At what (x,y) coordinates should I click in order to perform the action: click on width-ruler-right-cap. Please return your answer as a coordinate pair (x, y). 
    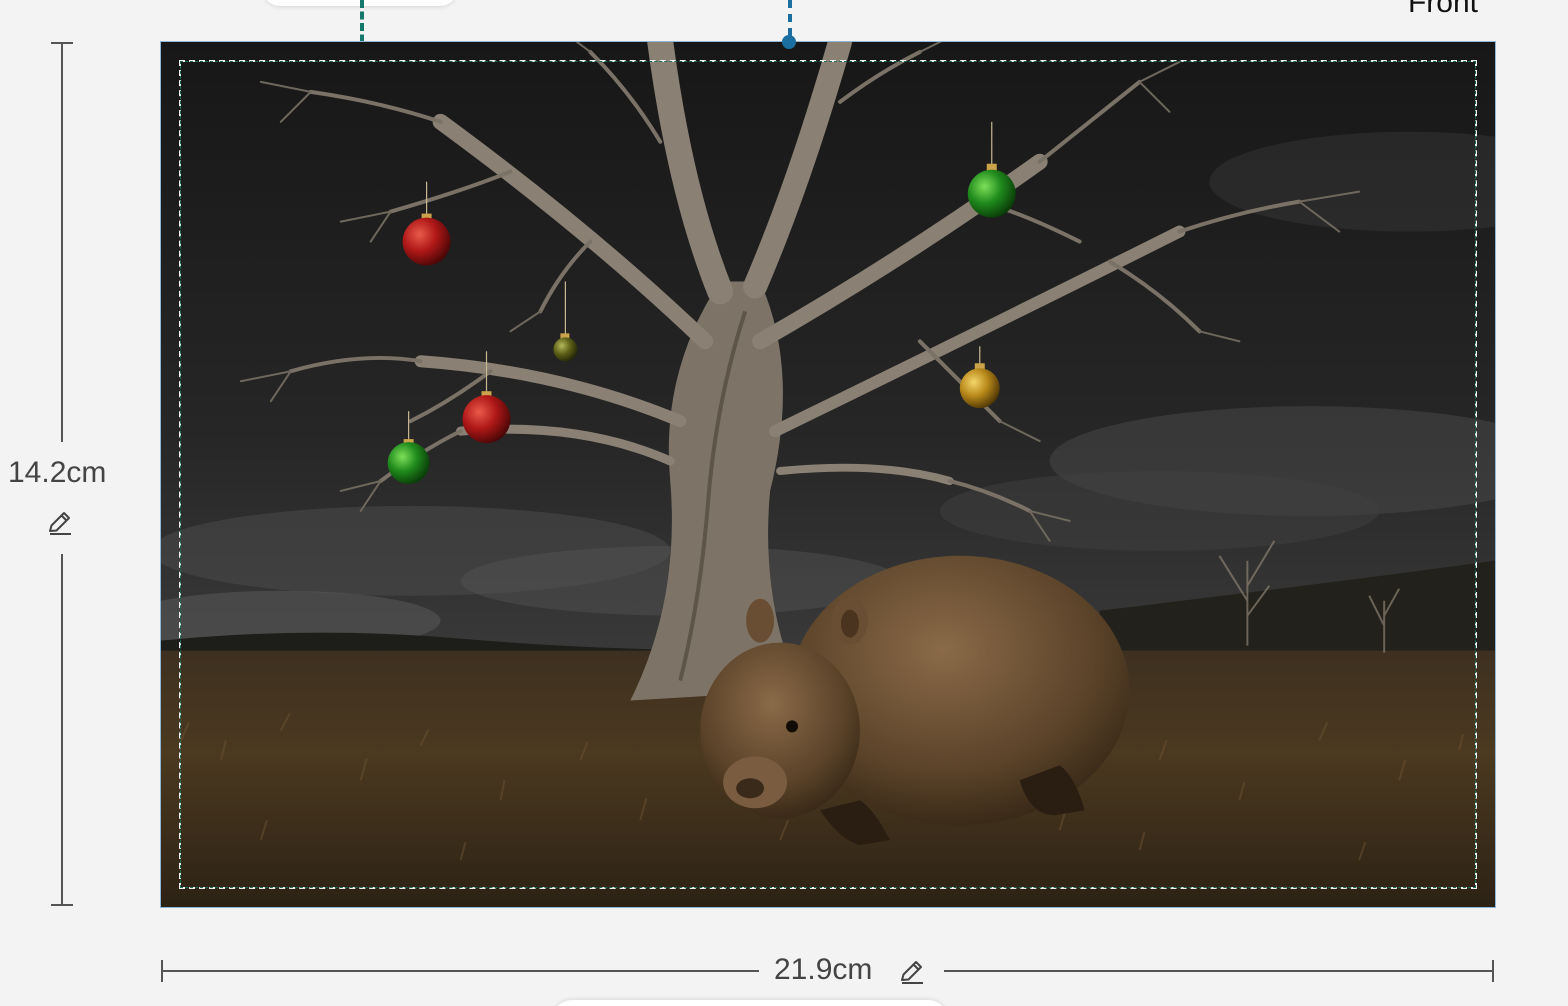
    Looking at the image, I should click on (1493, 971).